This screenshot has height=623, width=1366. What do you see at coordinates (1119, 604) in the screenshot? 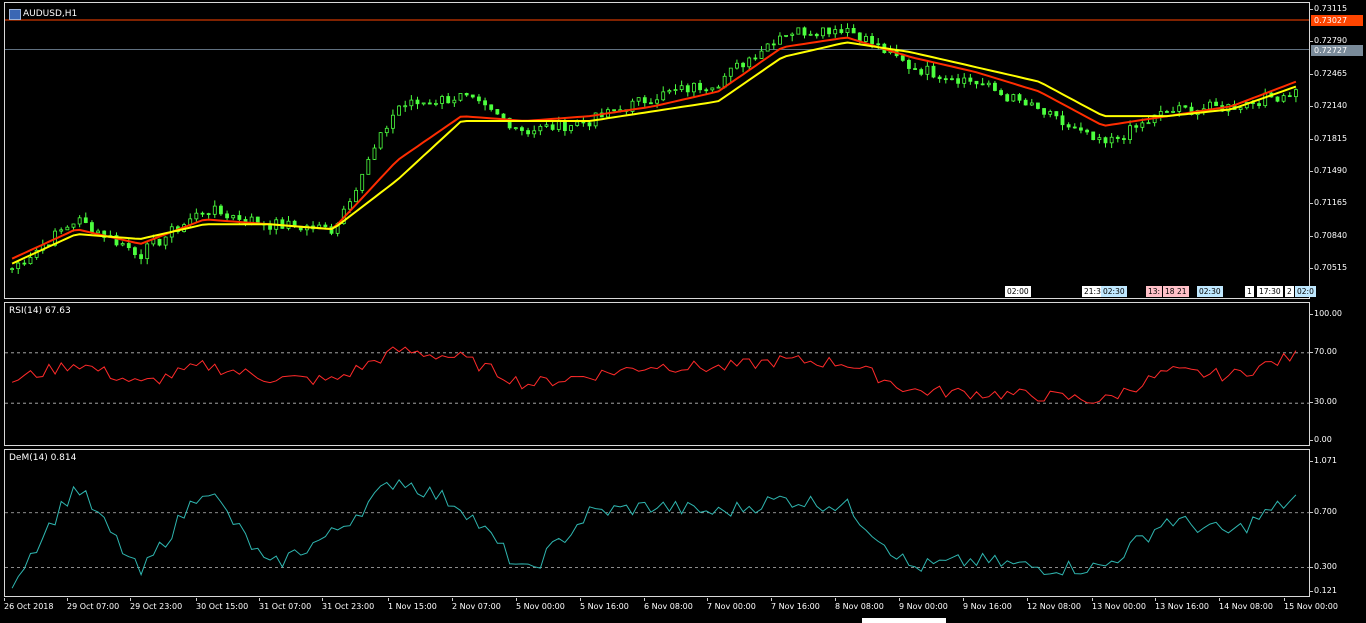
I see `time-tick-label: 13 Nov 00:00` at bounding box center [1119, 604].